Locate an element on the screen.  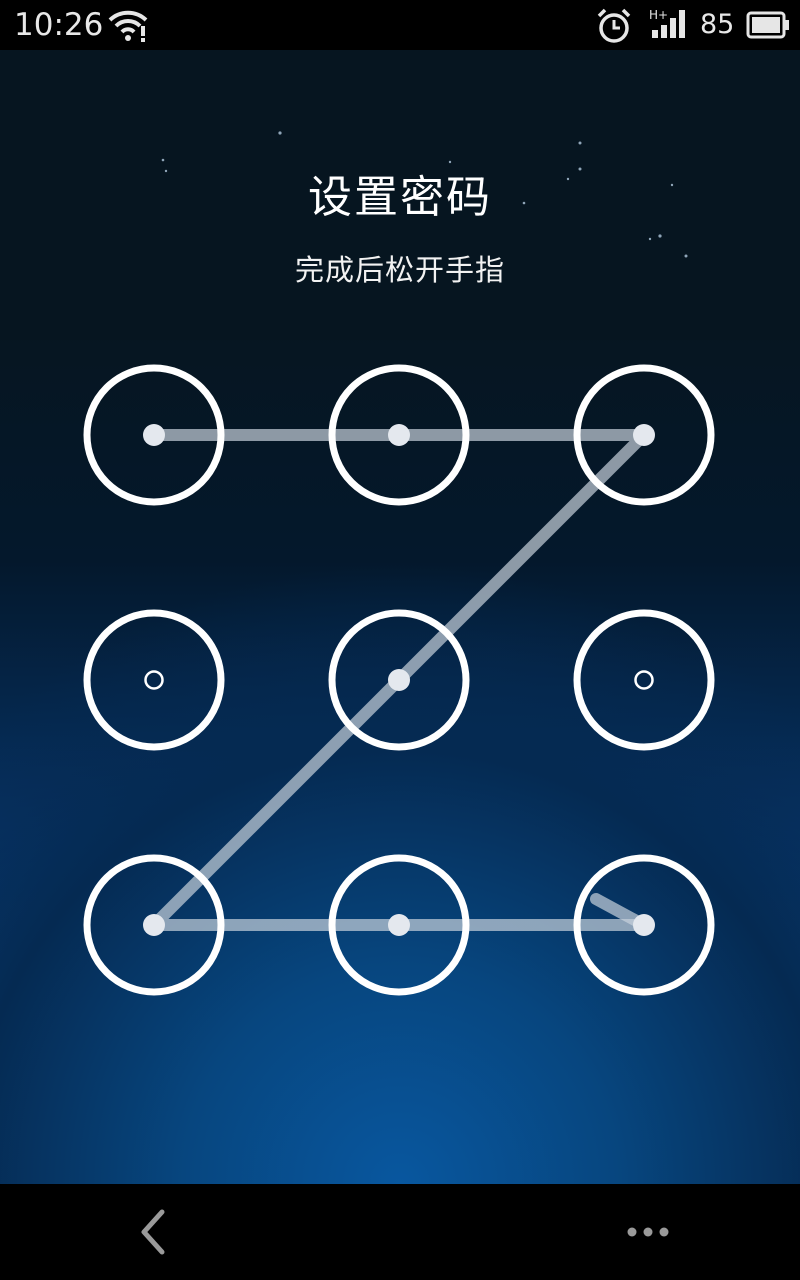
signal-icon: H+ is located at coordinates (670, 26).